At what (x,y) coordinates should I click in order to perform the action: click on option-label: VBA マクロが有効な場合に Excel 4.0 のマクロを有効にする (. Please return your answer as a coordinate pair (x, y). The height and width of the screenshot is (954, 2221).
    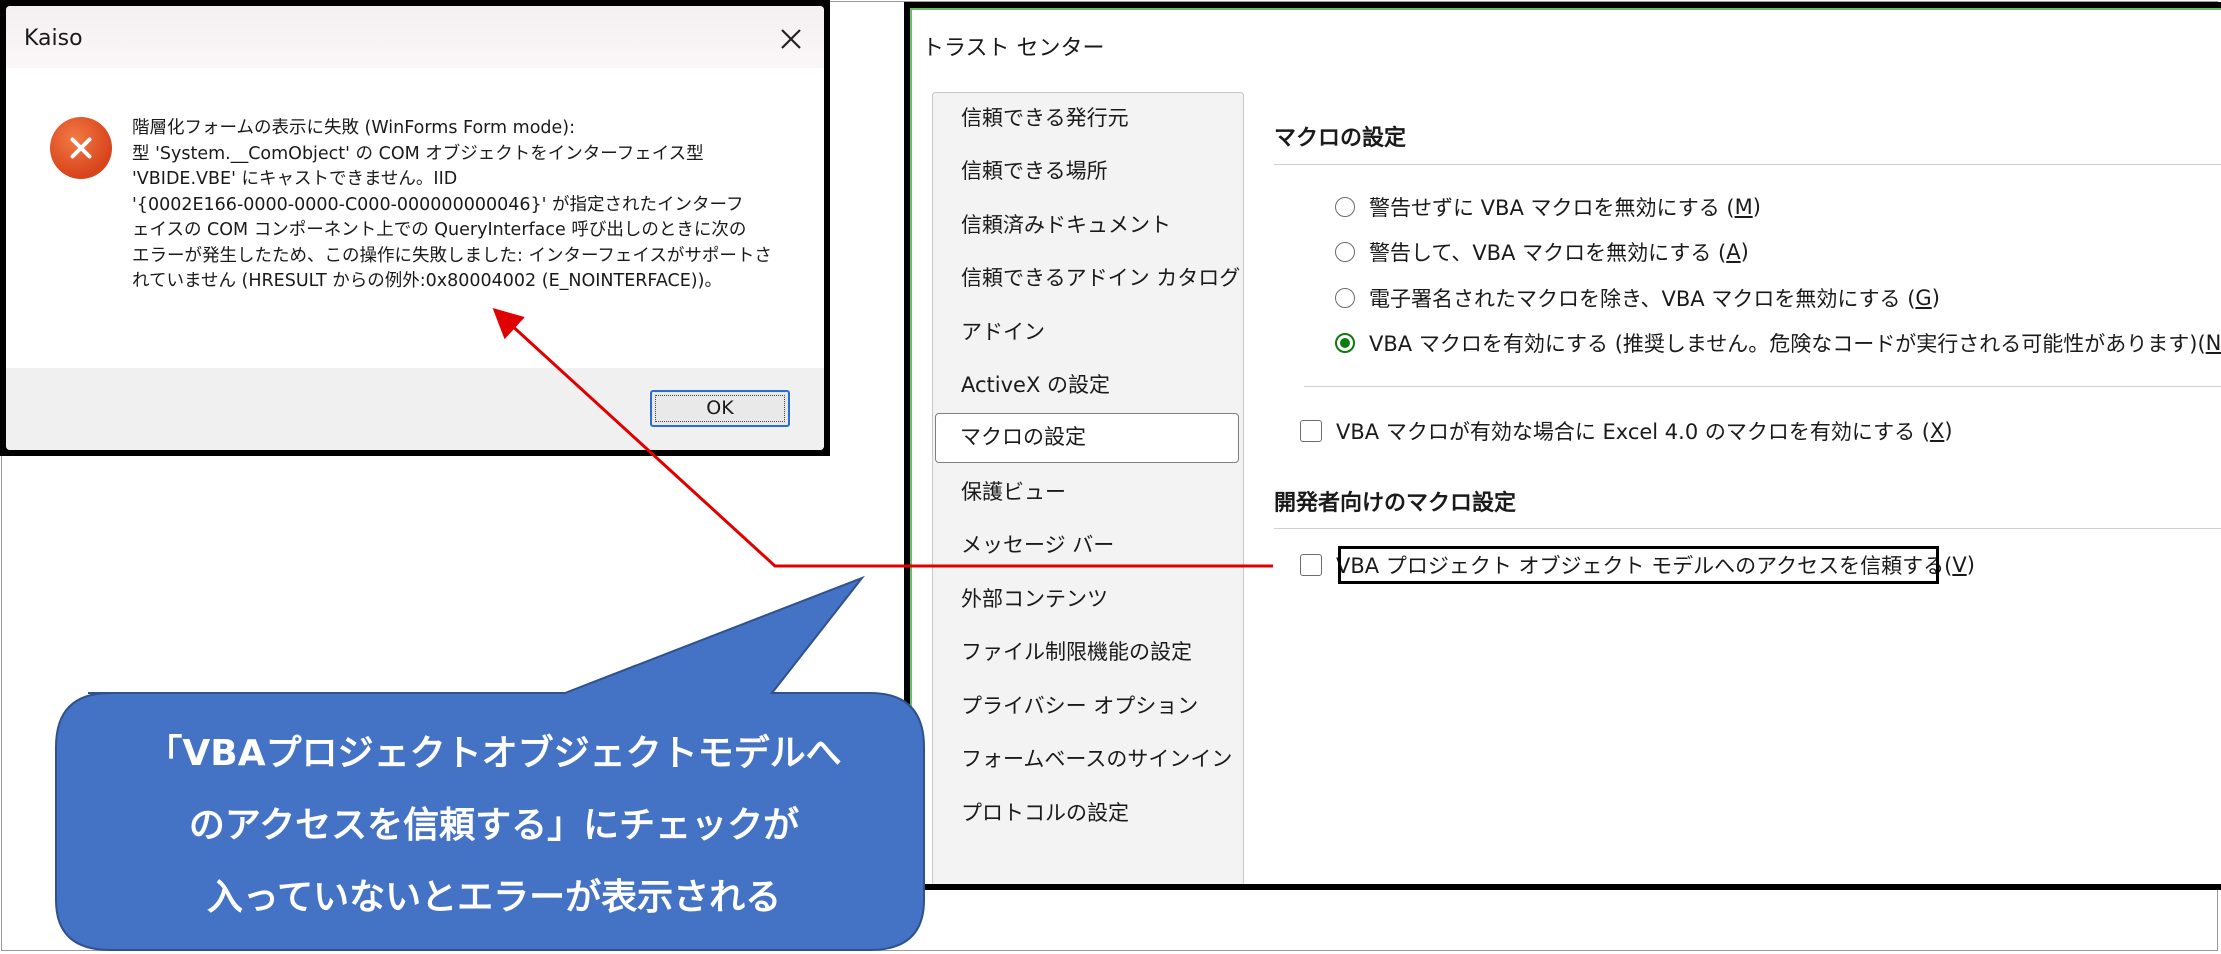
    Looking at the image, I should click on (1633, 432).